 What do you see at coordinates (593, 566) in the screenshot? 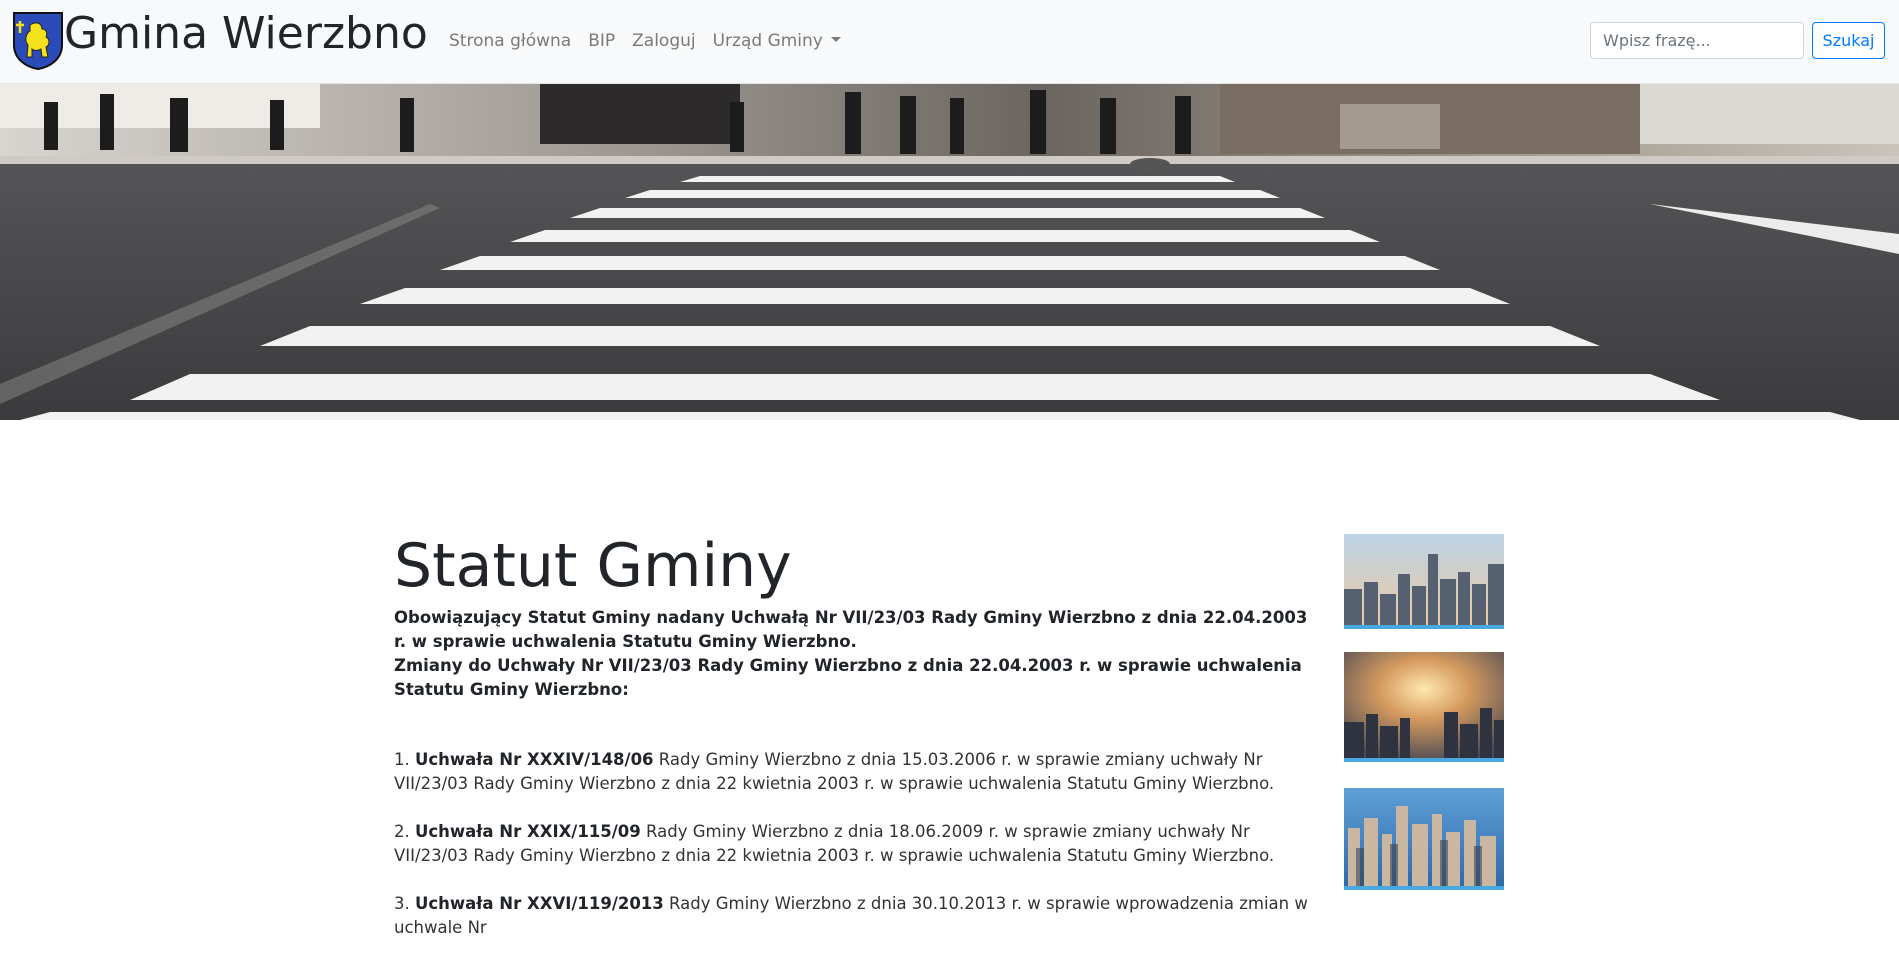
I see `page-title: Statut Gminy` at bounding box center [593, 566].